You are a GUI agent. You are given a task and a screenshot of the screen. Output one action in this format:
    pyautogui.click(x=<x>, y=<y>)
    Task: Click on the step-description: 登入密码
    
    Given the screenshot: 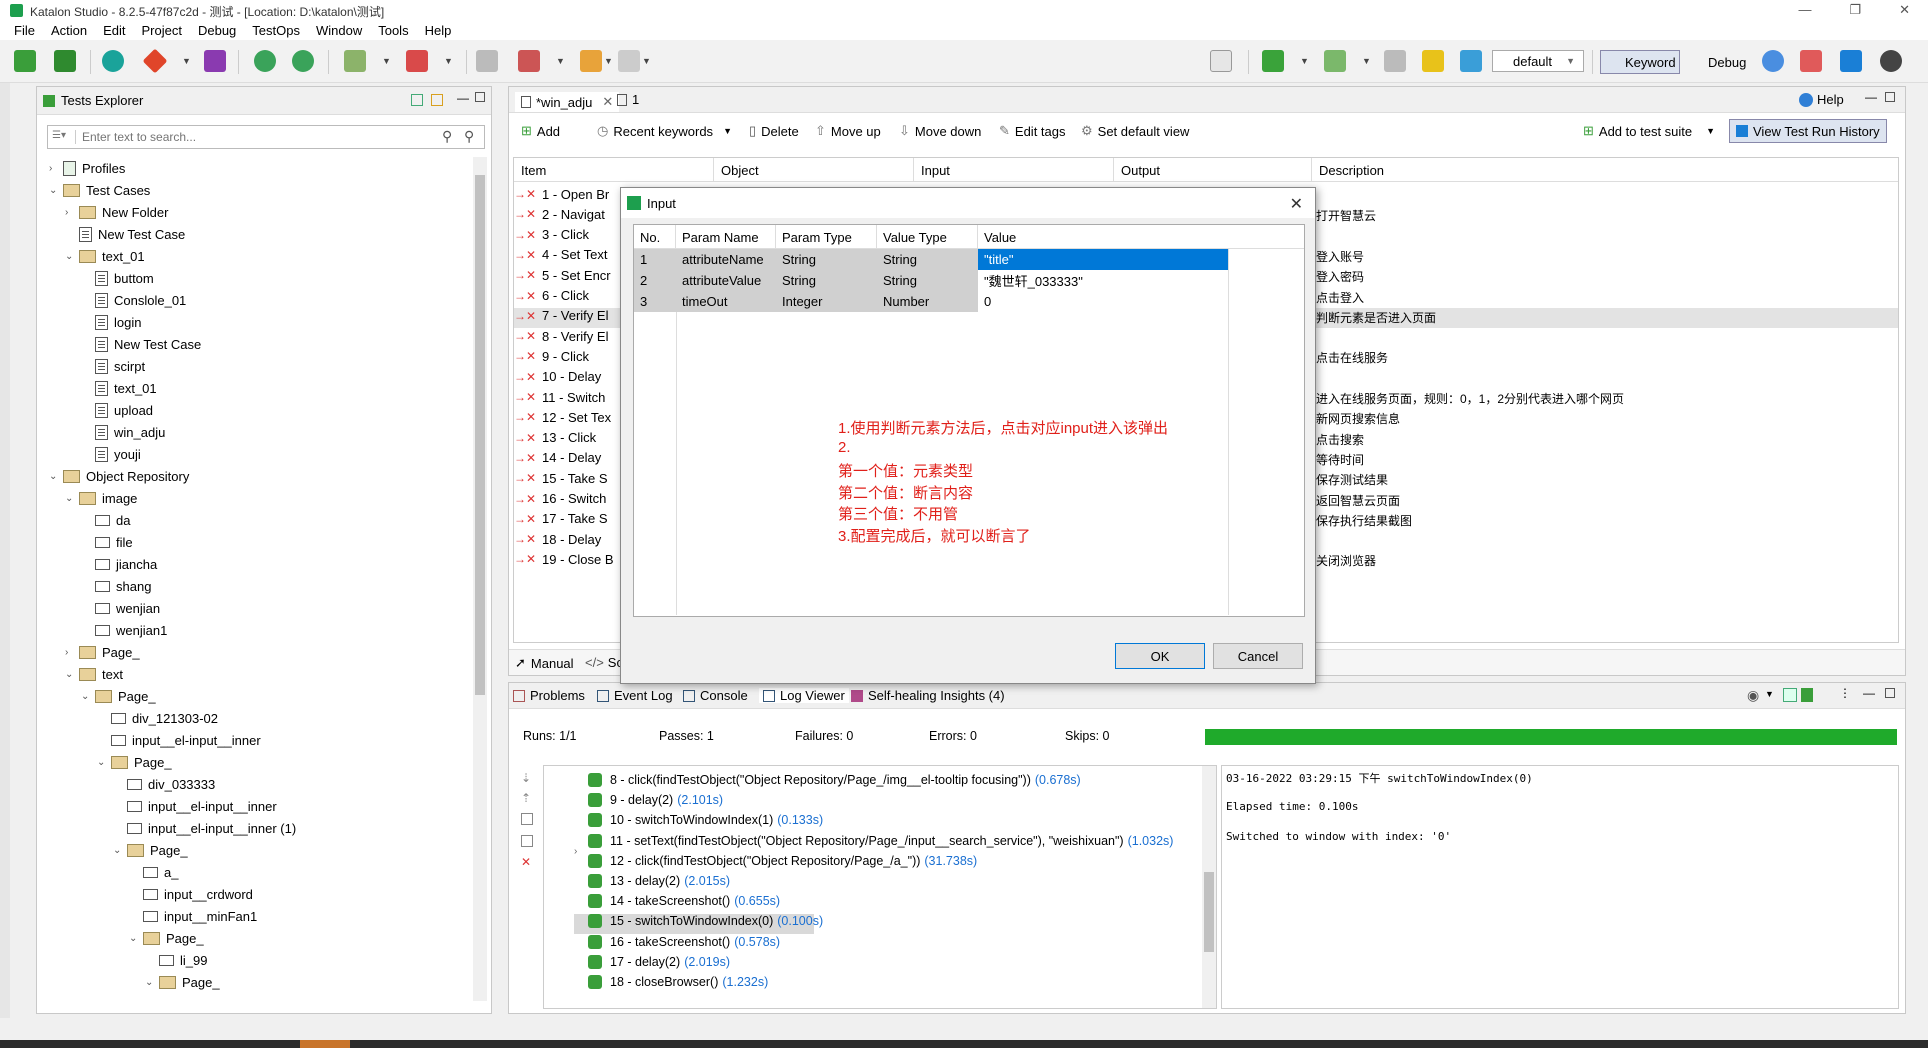 What is the action you would take?
    pyautogui.click(x=1340, y=276)
    